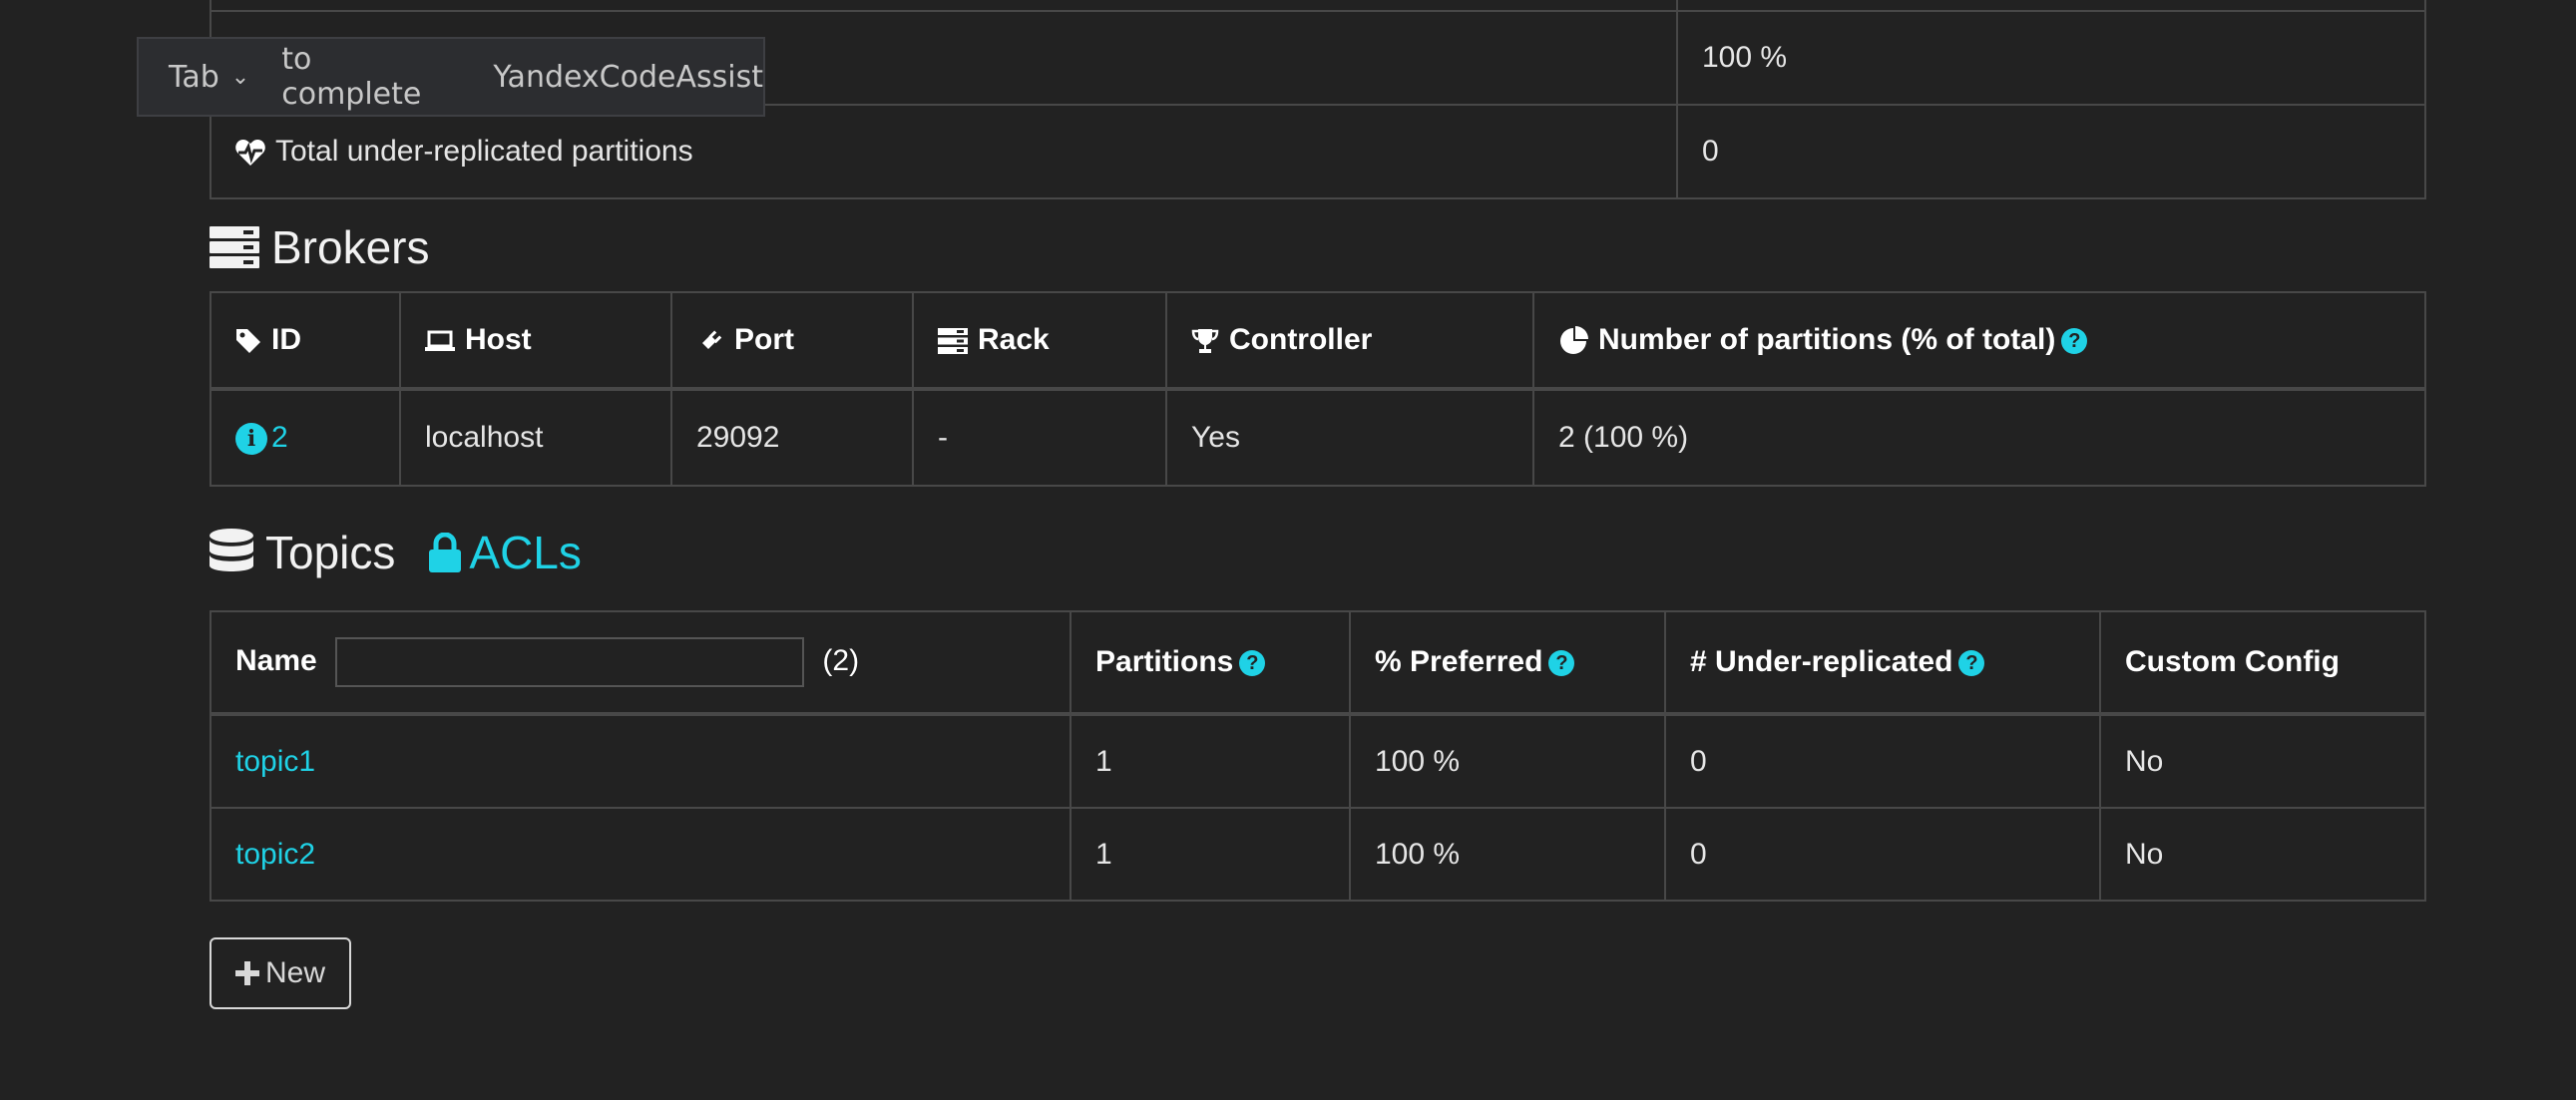 This screenshot has height=1100, width=2576. What do you see at coordinates (1821, 661) in the screenshot?
I see `header-under-replicated-label: # Under-replicated` at bounding box center [1821, 661].